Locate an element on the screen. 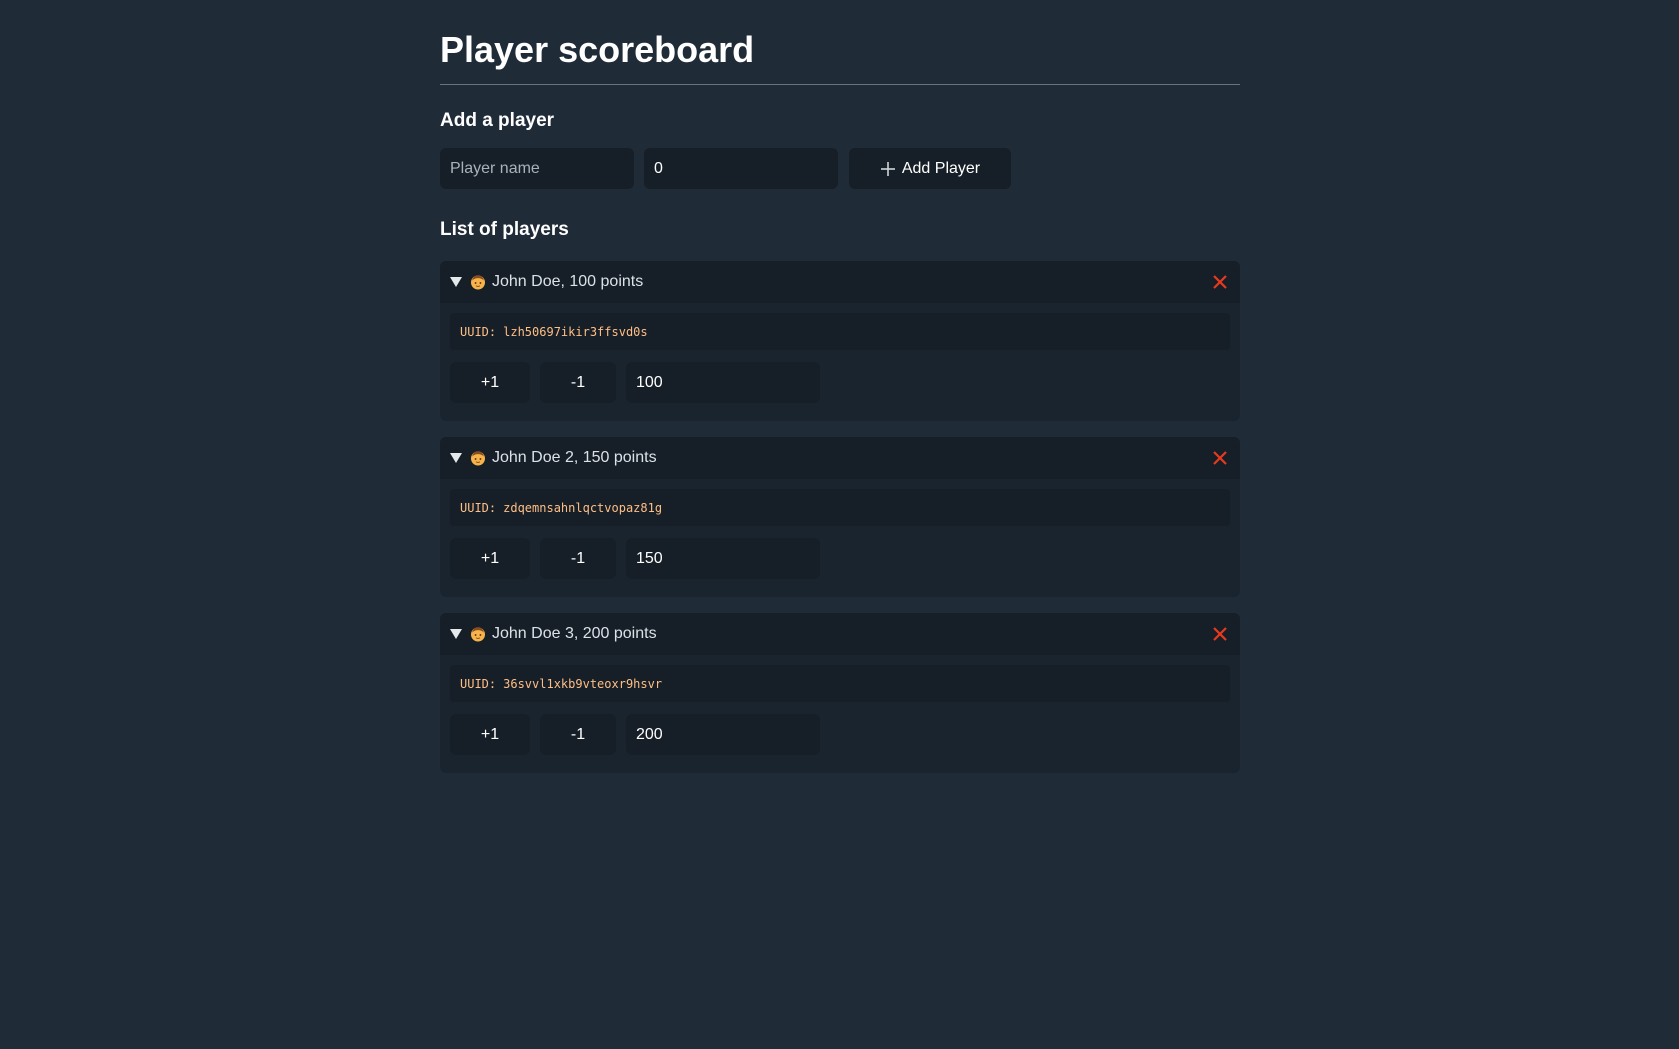 This screenshot has height=1049, width=1679. player-summary: John Doe, 100 points is located at coordinates (568, 281).